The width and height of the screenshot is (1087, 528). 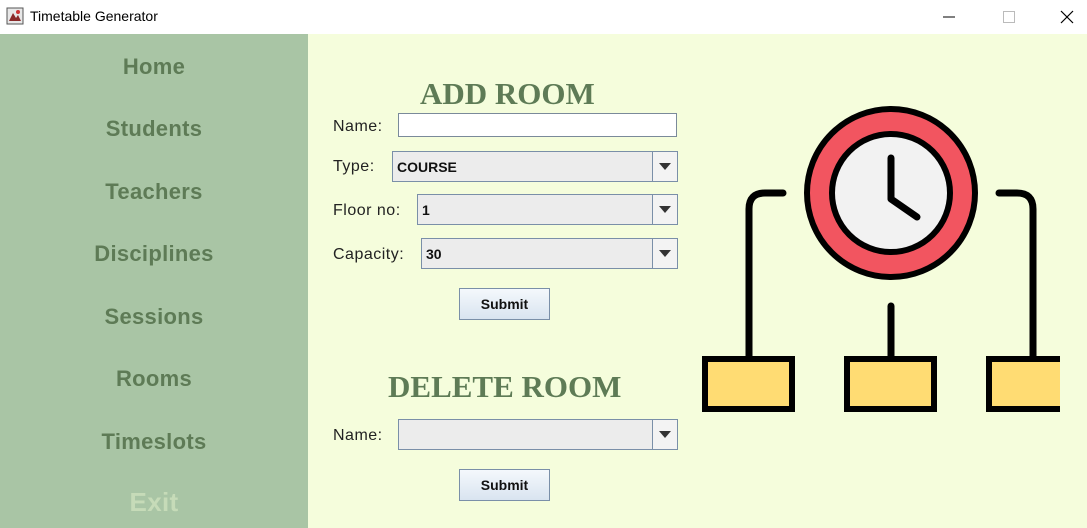 I want to click on box-right, so click(x=1023, y=384).